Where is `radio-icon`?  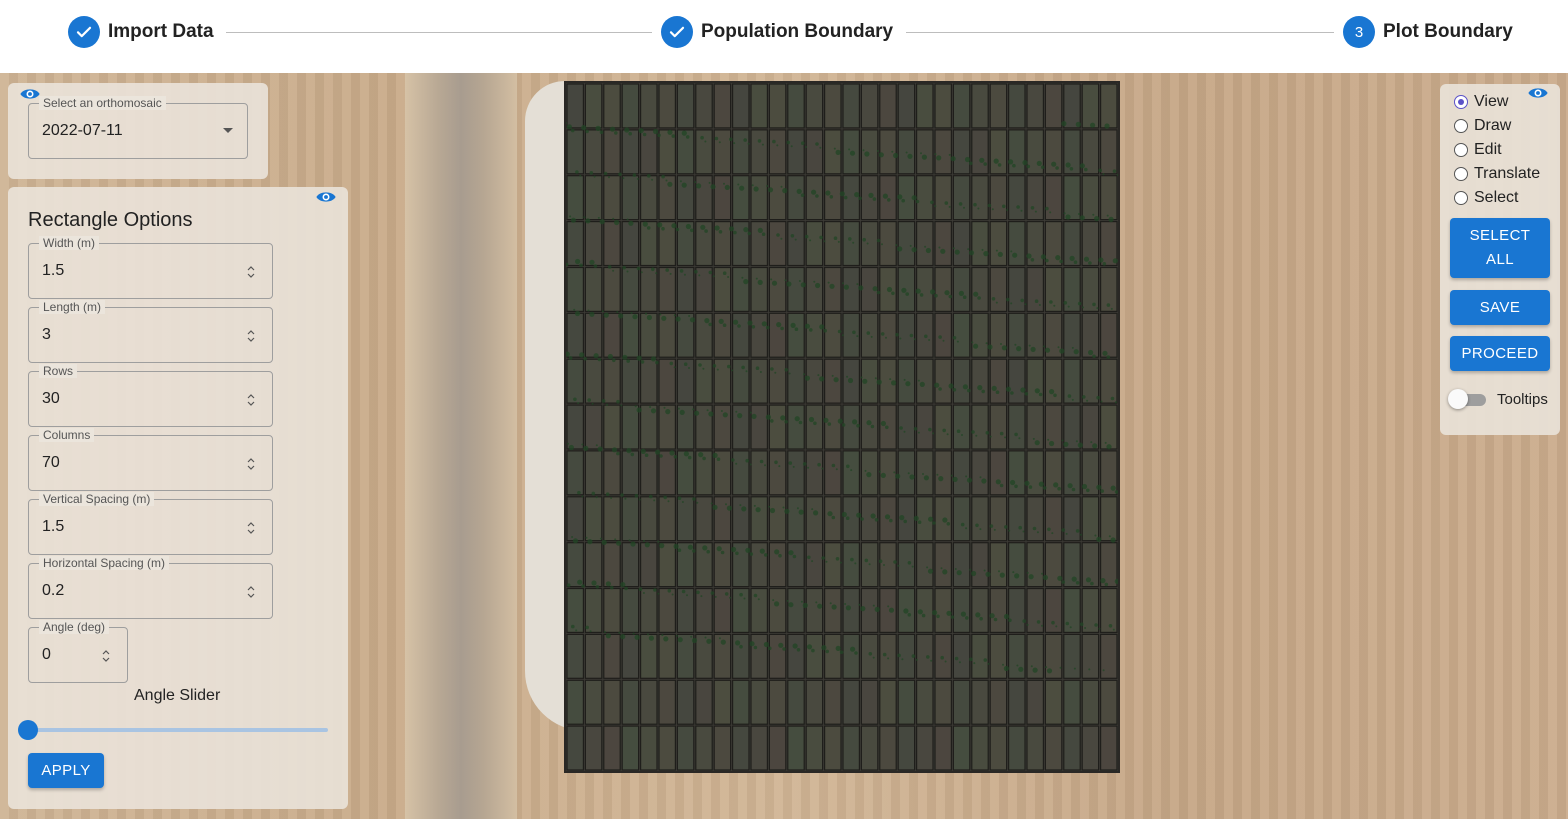
radio-icon is located at coordinates (1461, 150).